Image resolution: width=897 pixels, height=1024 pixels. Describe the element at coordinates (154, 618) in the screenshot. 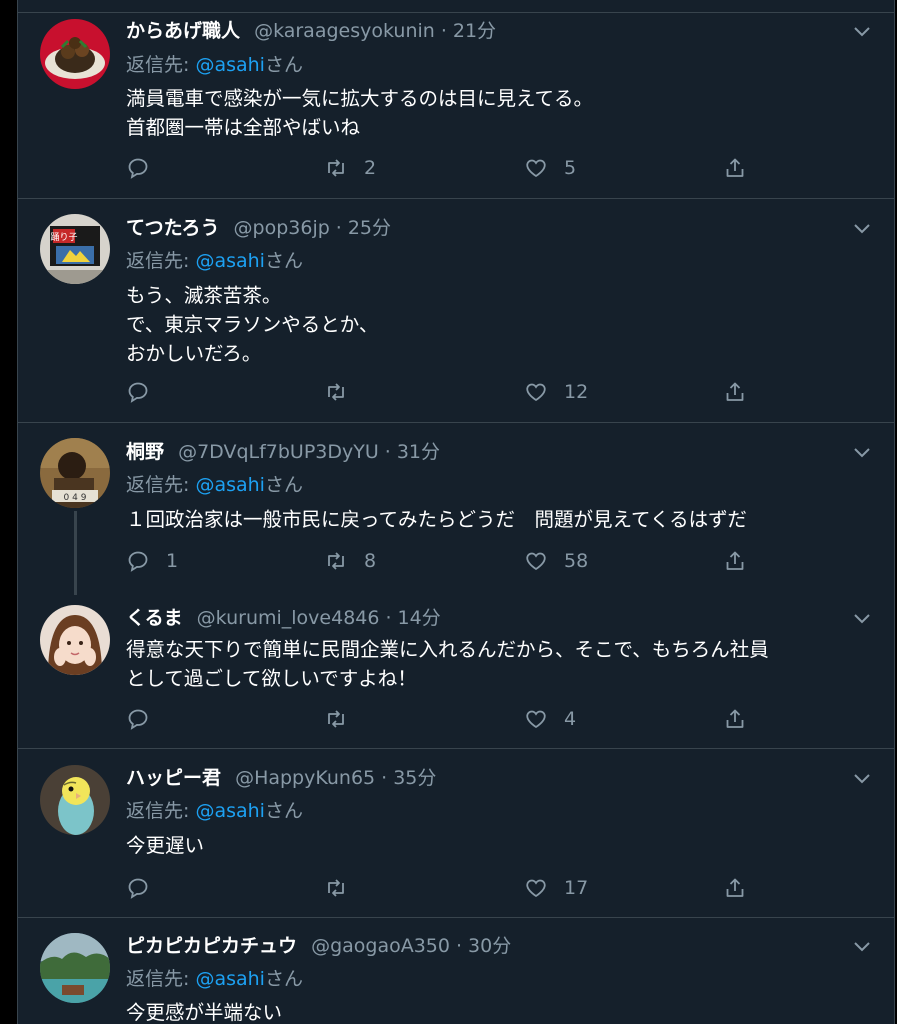

I see `display-name: くるま` at that location.